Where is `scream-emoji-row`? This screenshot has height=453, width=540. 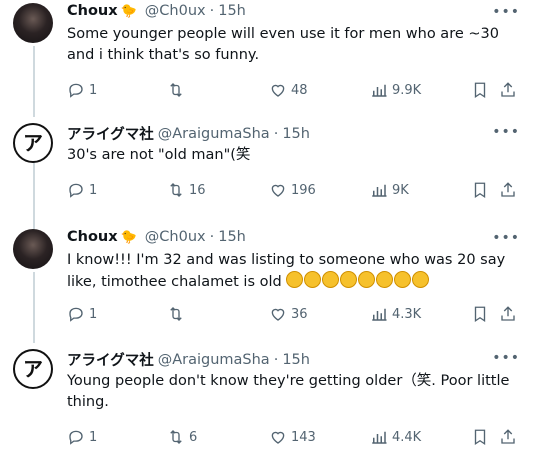
scream-emoji-row is located at coordinates (358, 280).